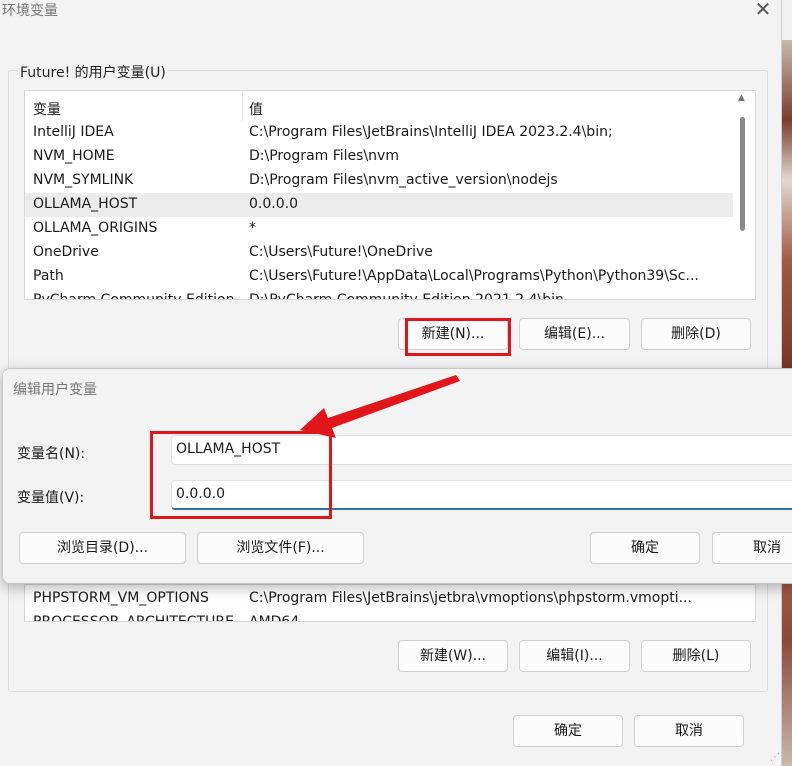 The width and height of the screenshot is (792, 766). I want to click on annotation-arrow-icon, so click(380, 406).